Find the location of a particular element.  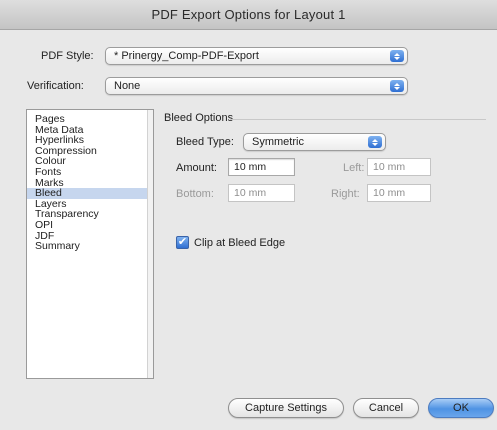

checkmark-icon: ✔ is located at coordinates (182, 242).